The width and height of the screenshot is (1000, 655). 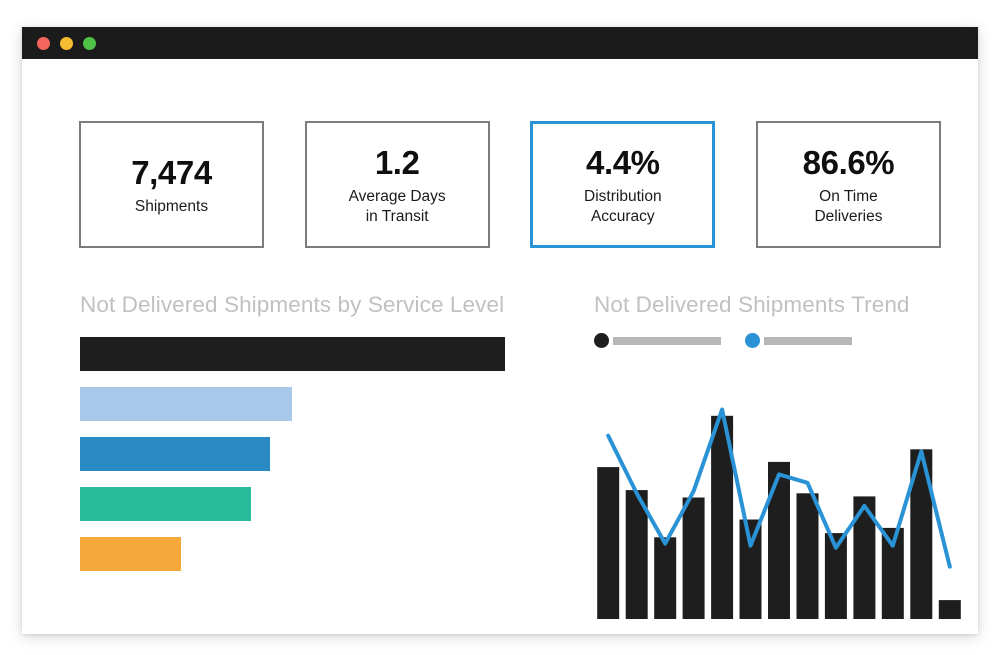 I want to click on kpi-card-shipments: 7,474 Shipments, so click(x=171, y=184).